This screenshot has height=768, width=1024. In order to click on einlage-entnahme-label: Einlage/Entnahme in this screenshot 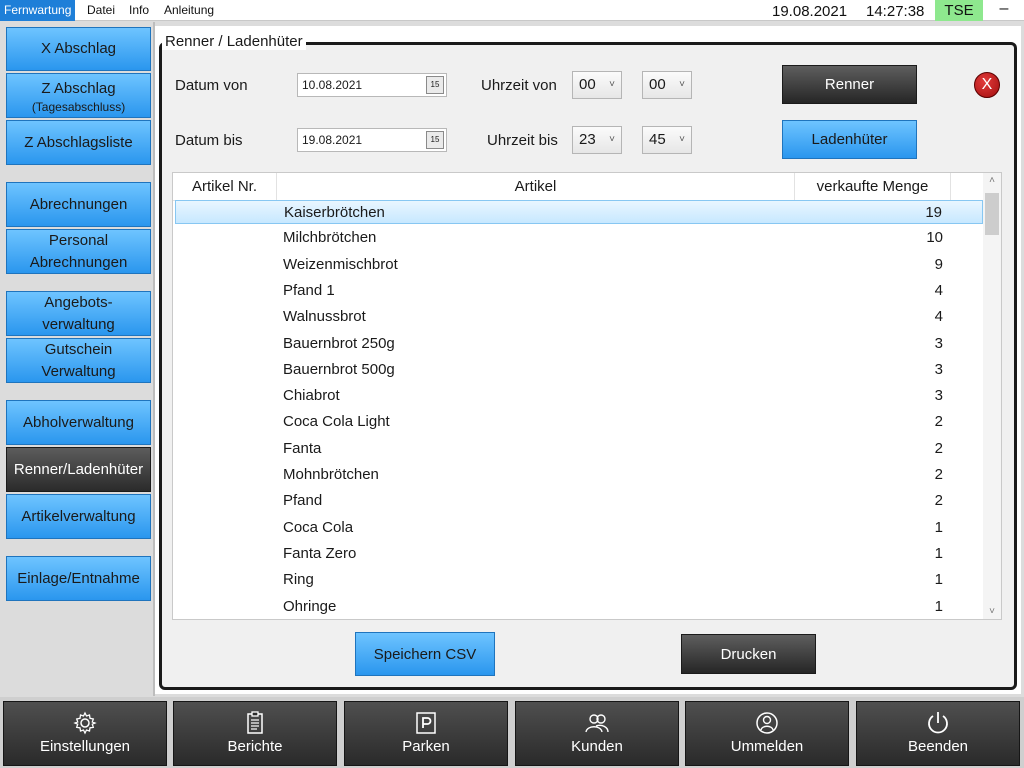, I will do `click(78, 578)`.